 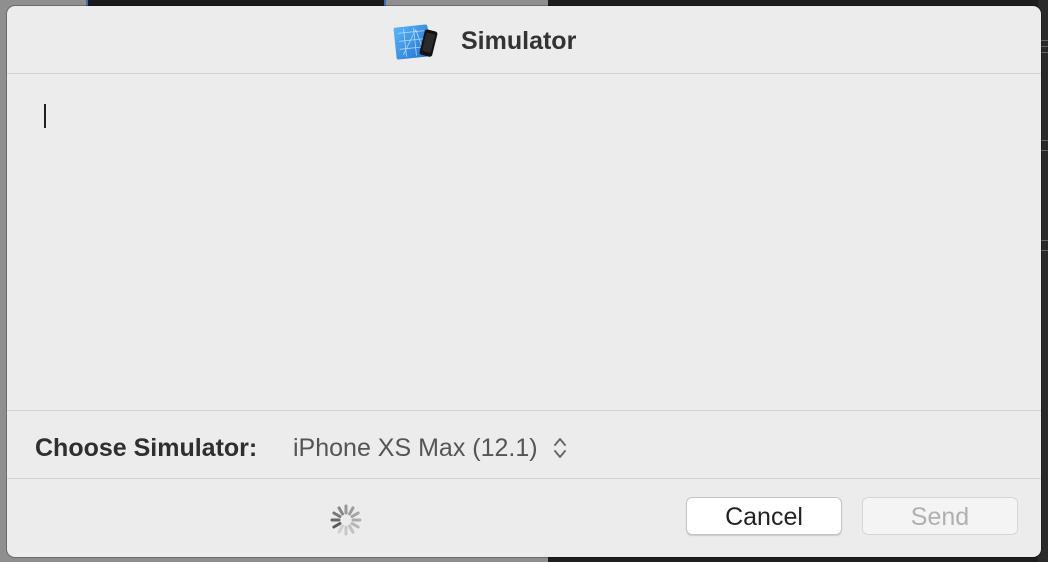 What do you see at coordinates (519, 41) in the screenshot?
I see `dialog-title: Simulator` at bounding box center [519, 41].